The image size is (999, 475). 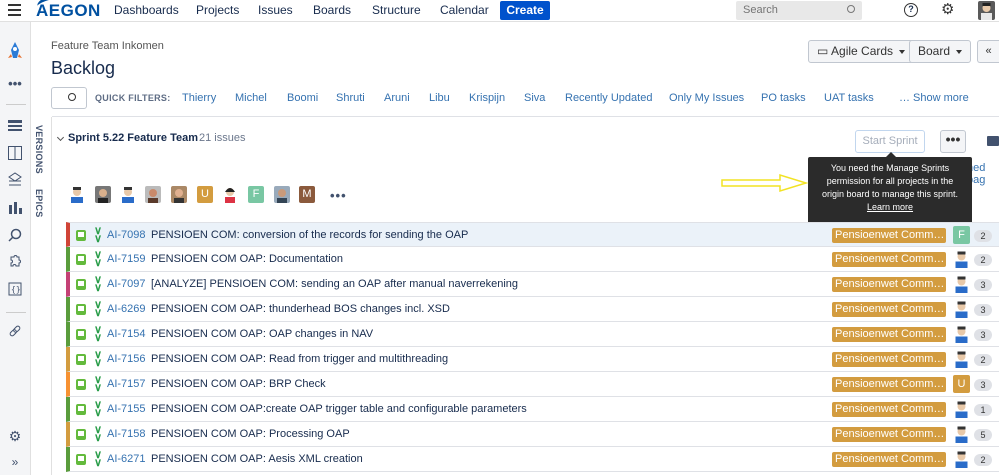 I want to click on board-button: Board, so click(x=940, y=51).